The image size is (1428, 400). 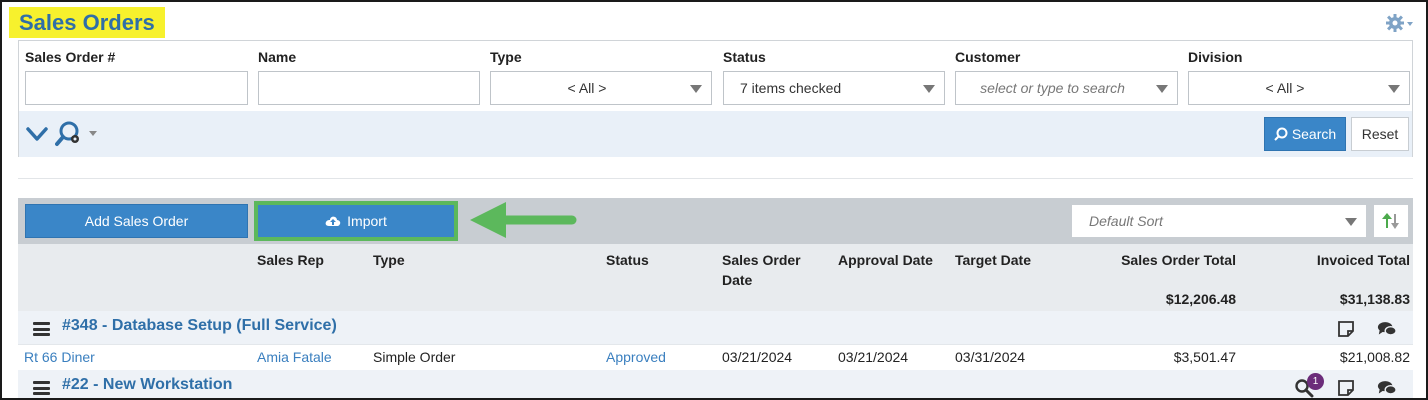 I want to click on sort-direction-toggle, so click(x=1391, y=221).